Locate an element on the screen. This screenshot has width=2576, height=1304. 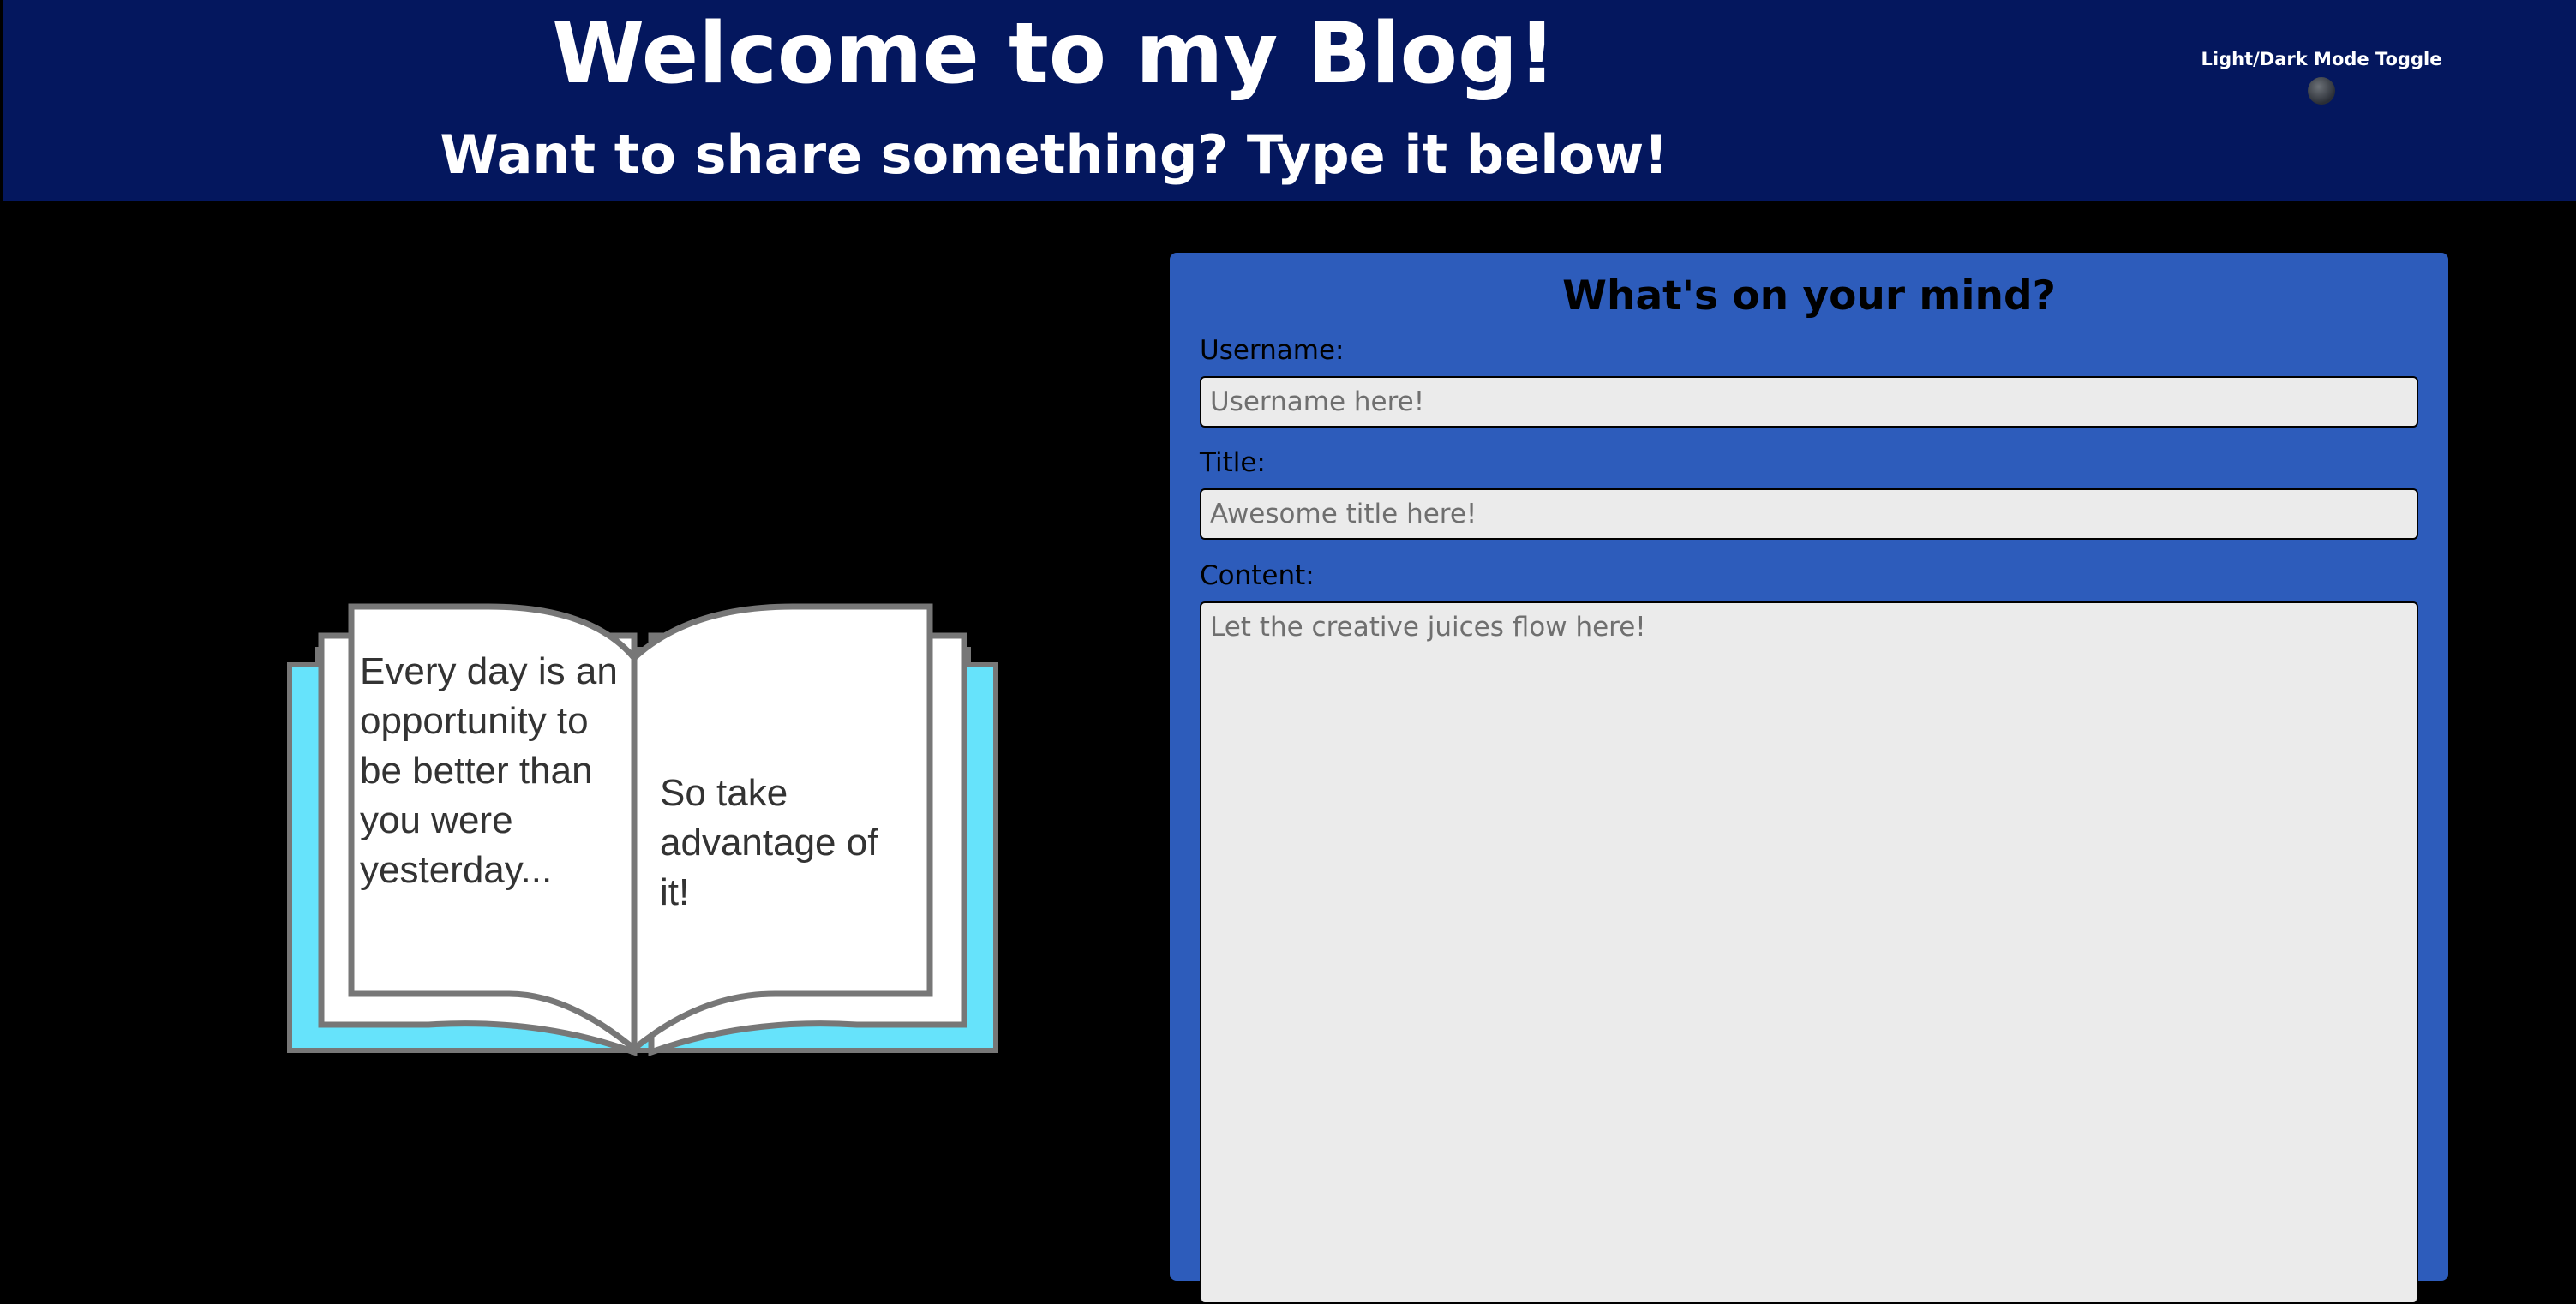
content-label: Content: is located at coordinates (1257, 575).